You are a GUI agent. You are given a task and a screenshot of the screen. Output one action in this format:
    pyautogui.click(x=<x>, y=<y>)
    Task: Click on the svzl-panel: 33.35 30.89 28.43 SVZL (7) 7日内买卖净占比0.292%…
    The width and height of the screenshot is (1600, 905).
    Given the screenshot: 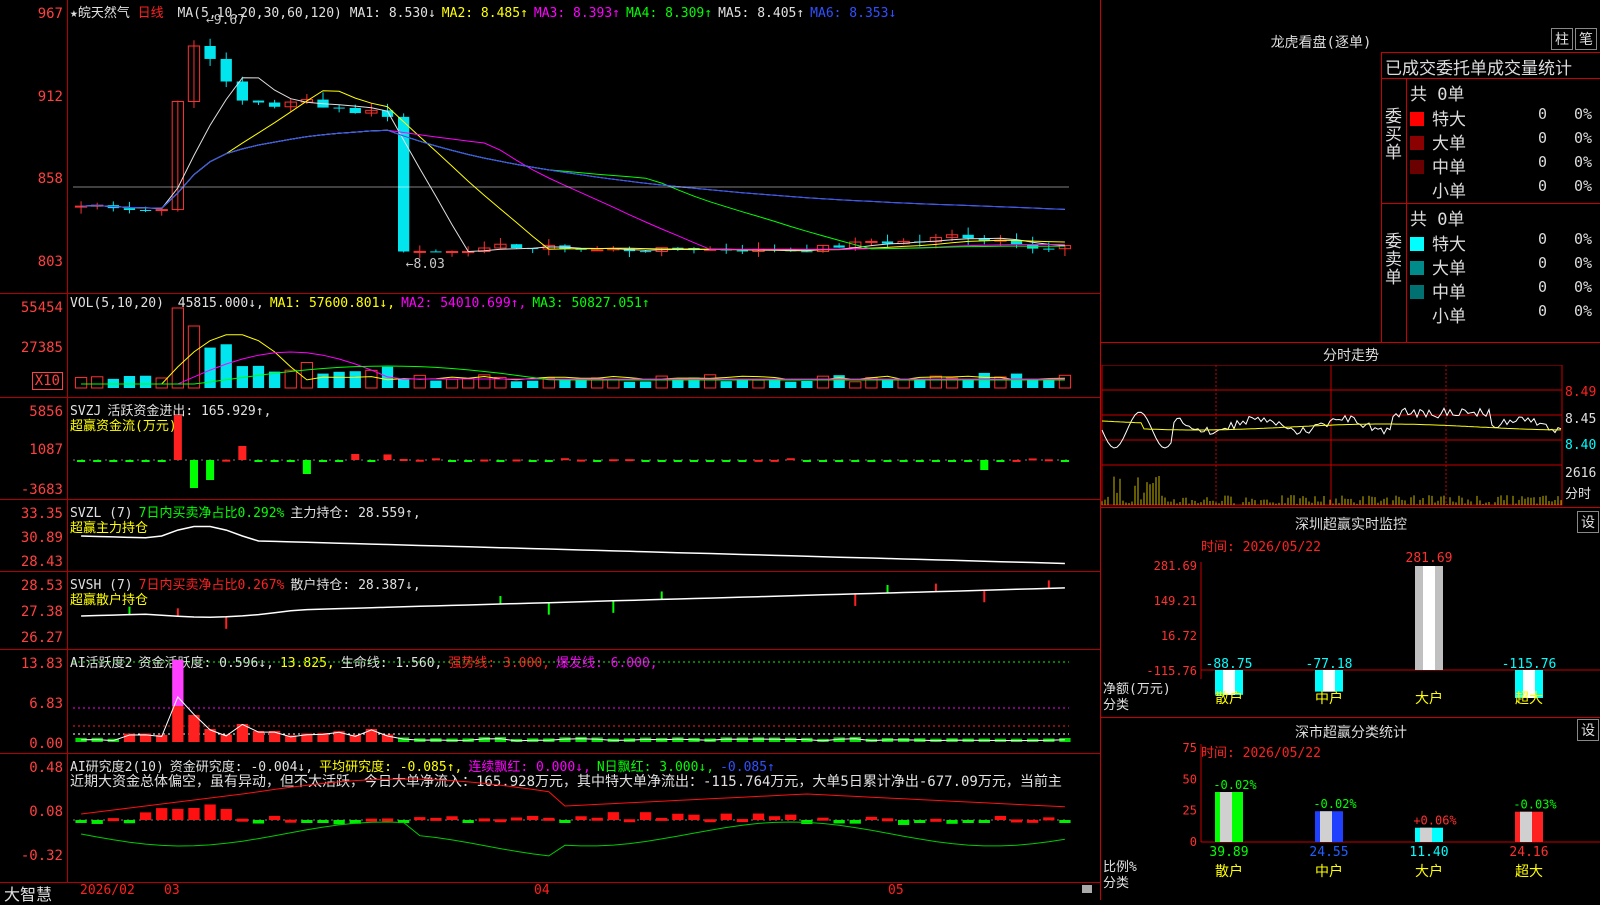 What is the action you would take?
    pyautogui.click(x=550, y=536)
    